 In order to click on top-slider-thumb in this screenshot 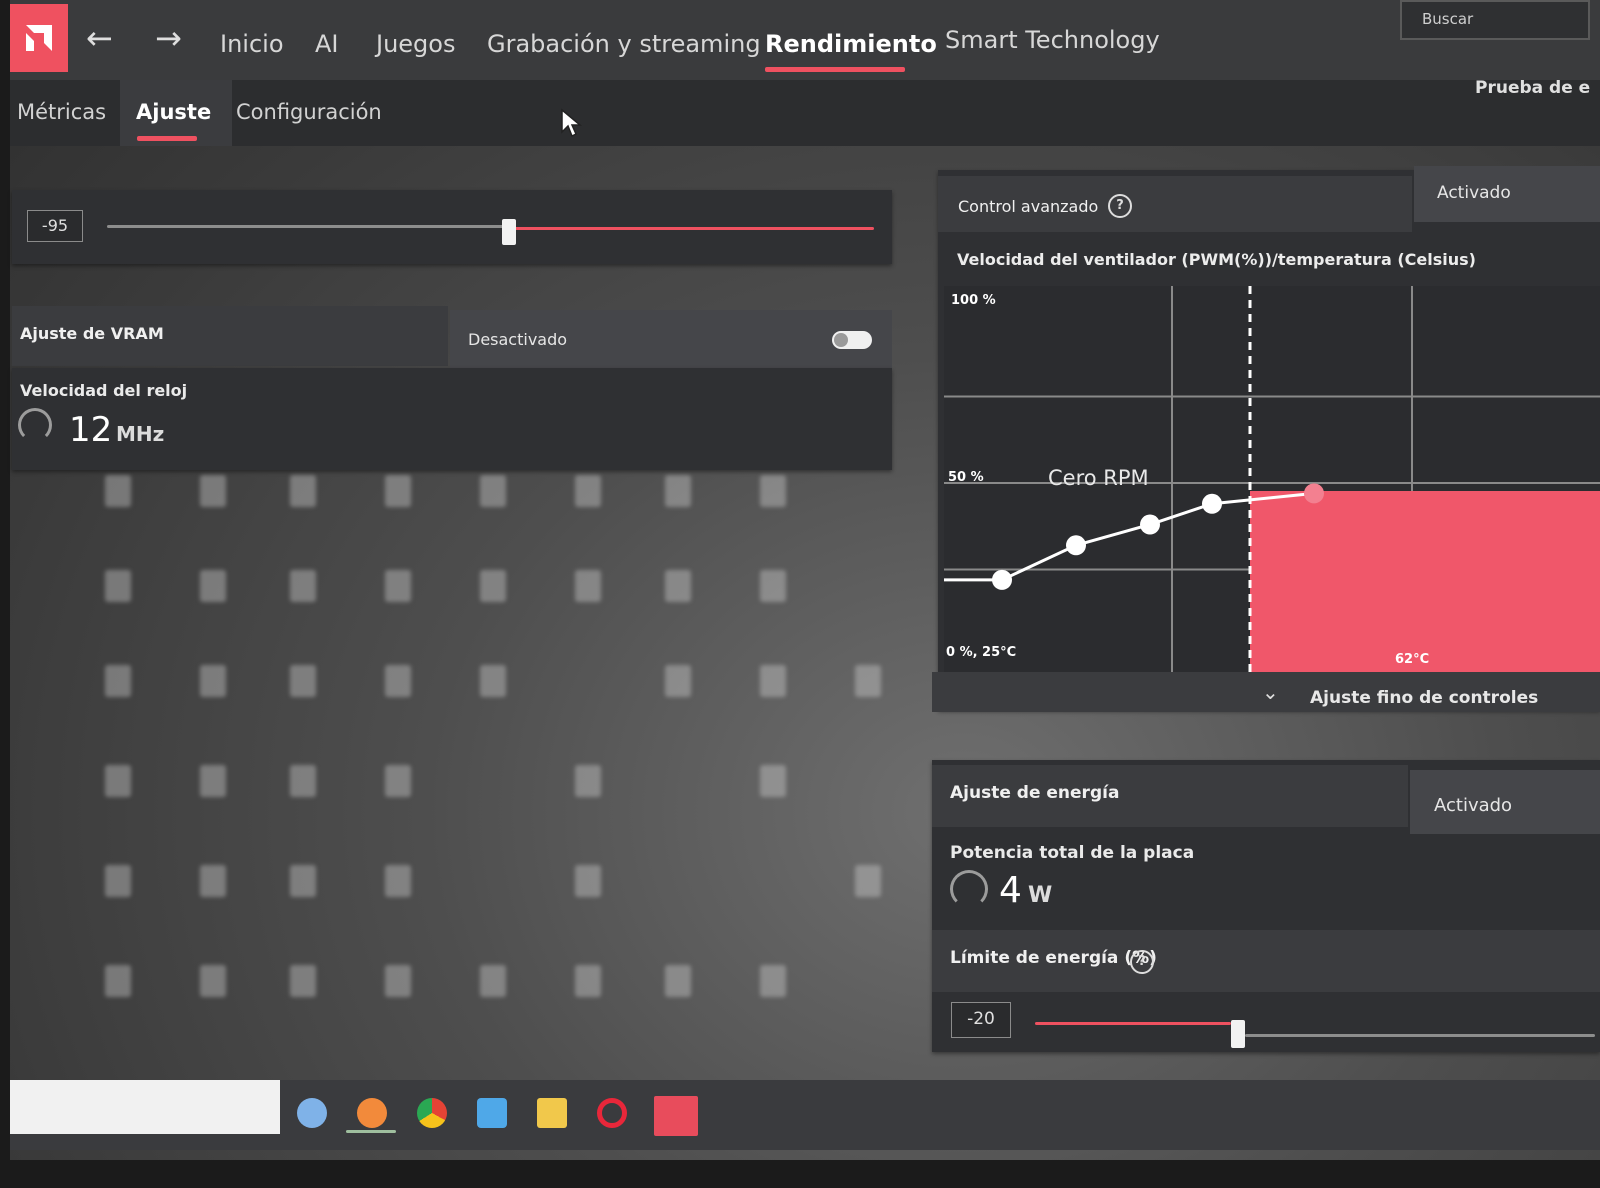, I will do `click(509, 232)`.